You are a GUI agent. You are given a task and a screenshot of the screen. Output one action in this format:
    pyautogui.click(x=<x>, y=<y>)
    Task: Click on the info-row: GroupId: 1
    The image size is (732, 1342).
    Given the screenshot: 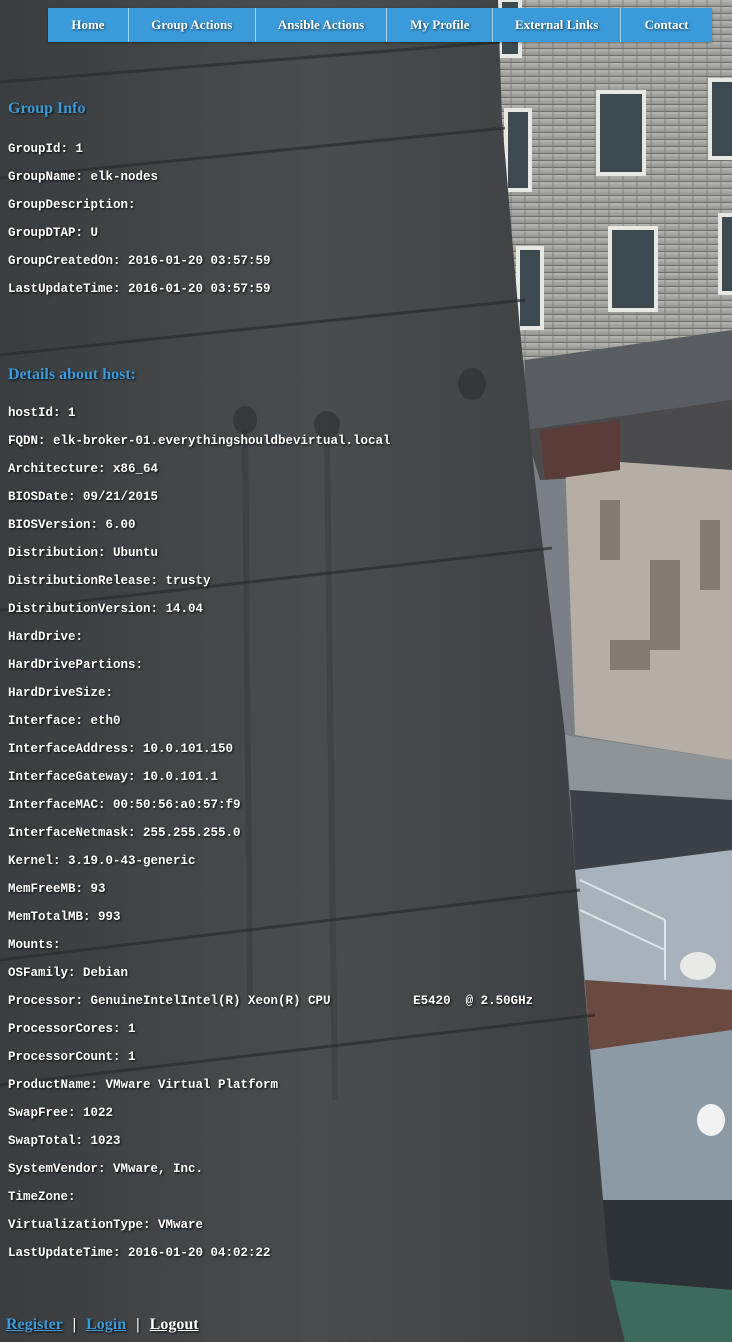 What is the action you would take?
    pyautogui.click(x=46, y=149)
    